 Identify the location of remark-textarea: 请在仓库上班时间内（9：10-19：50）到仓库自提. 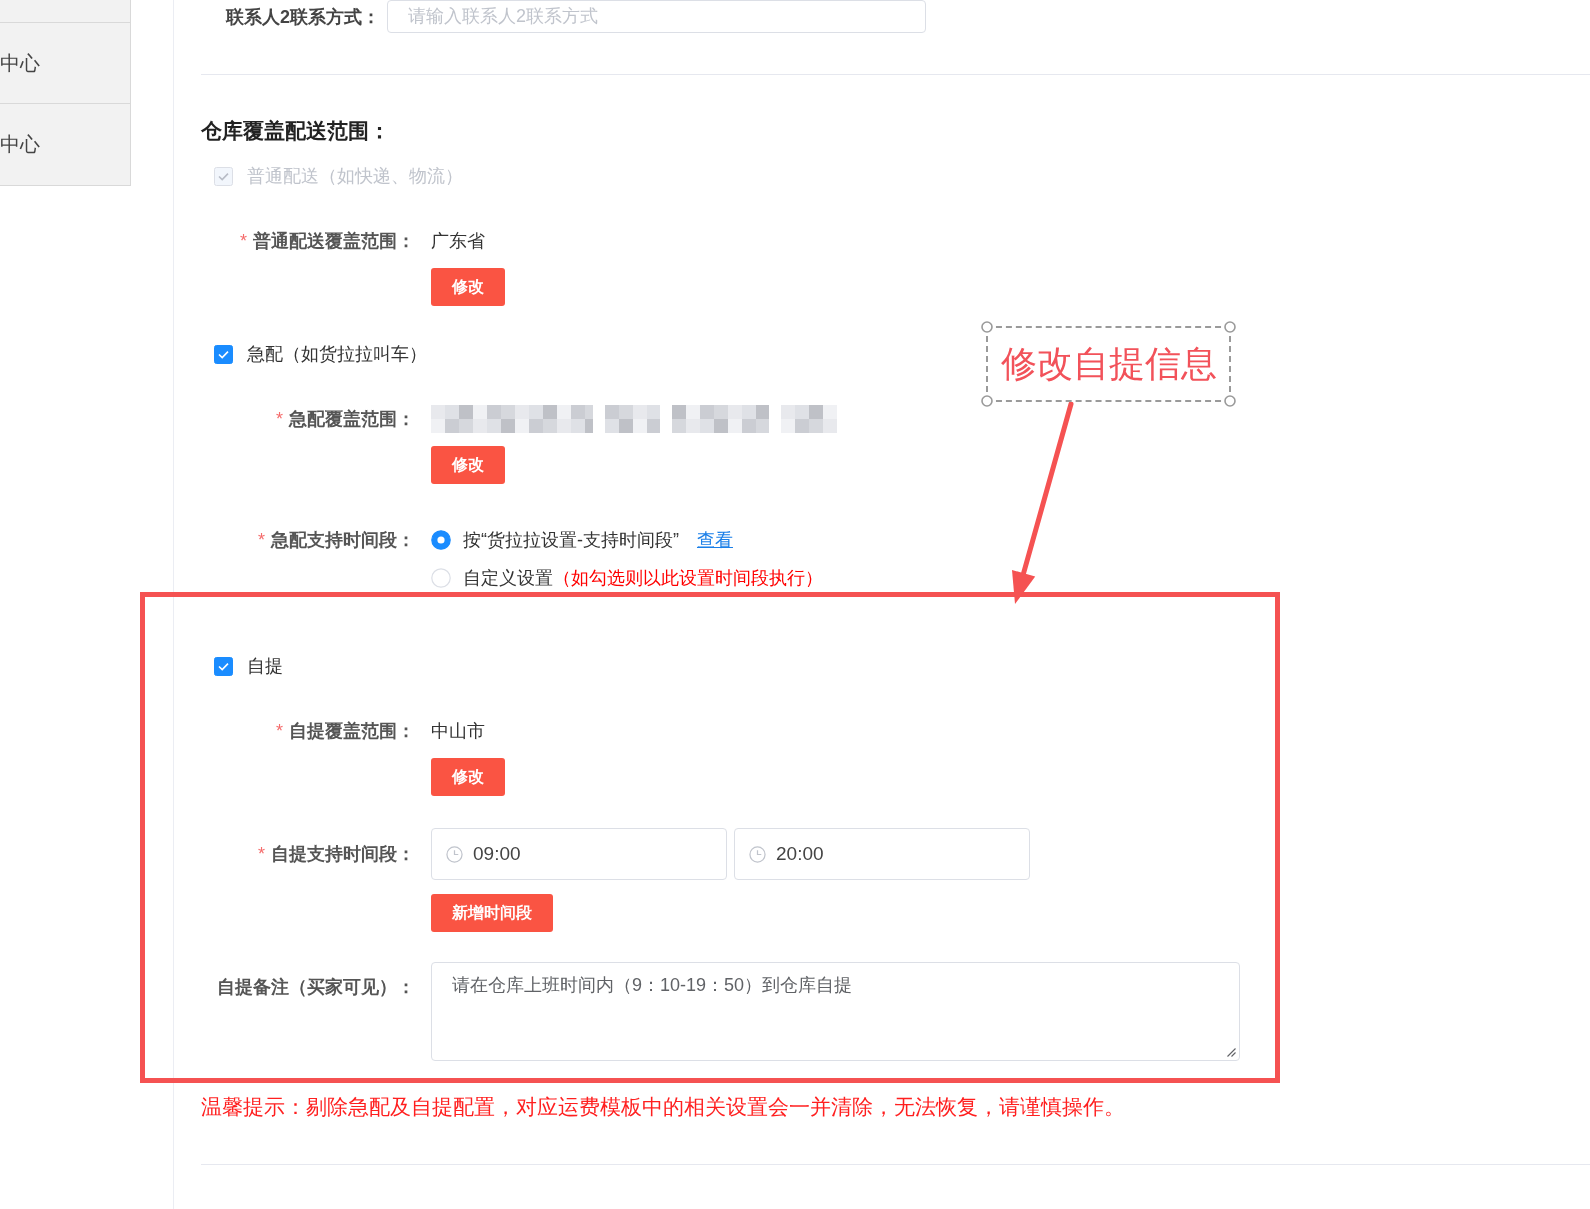
(835, 1011).